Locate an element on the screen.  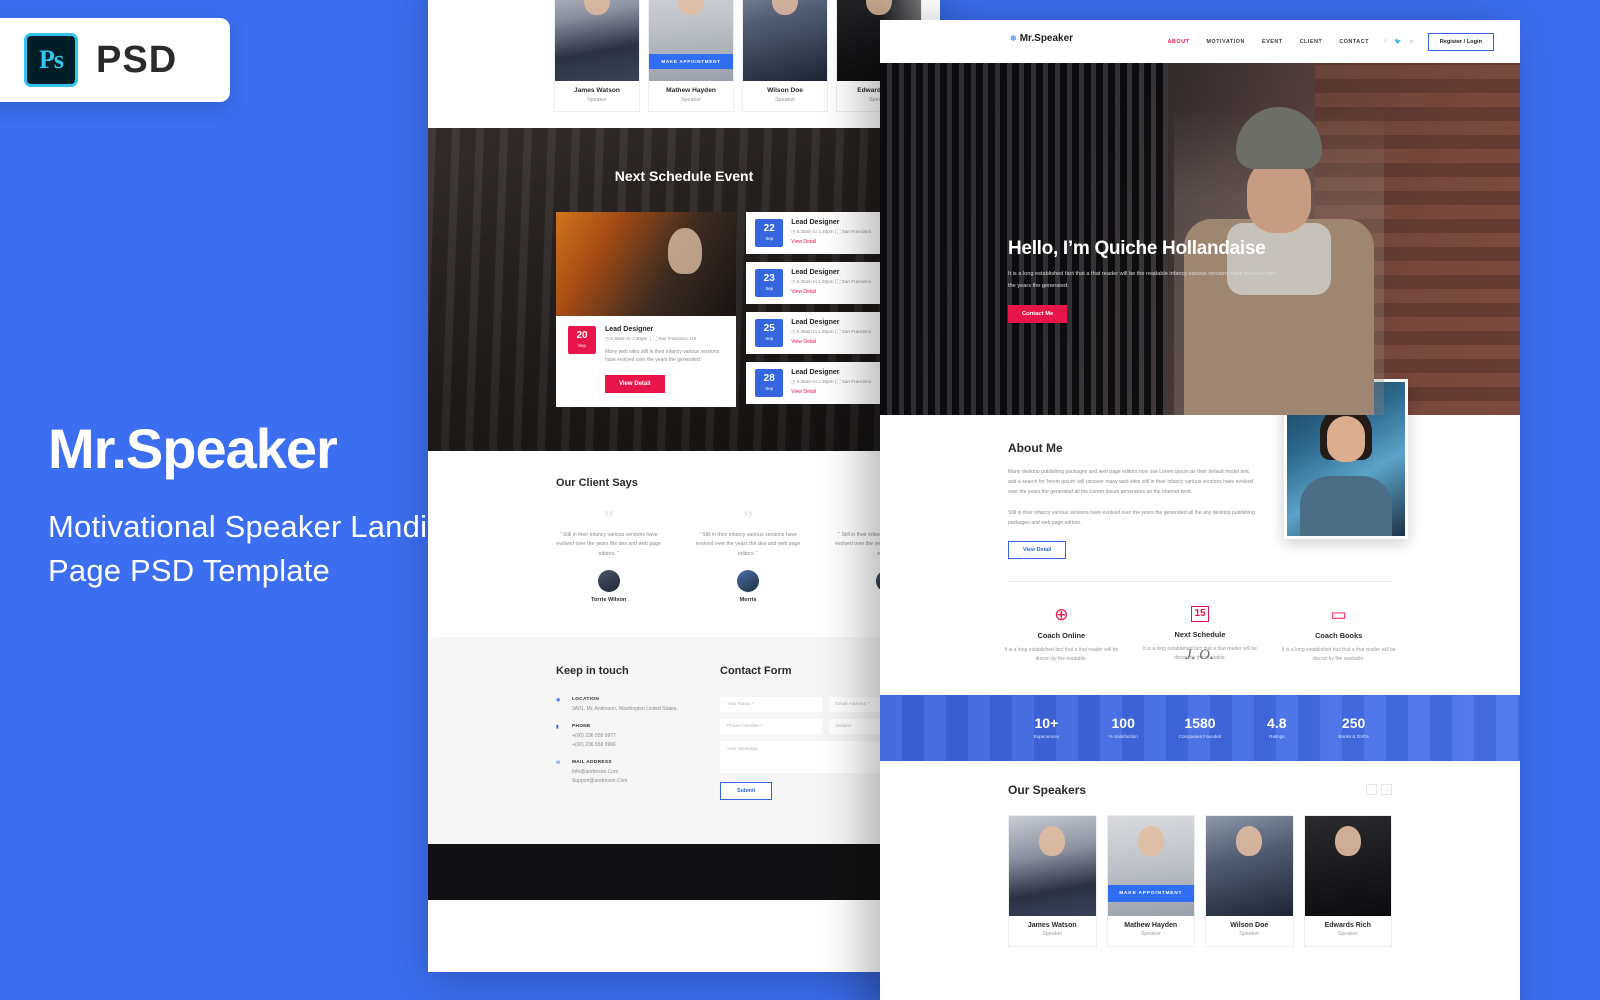
make-appointment-button: MAKE APPOINTMENT is located at coordinates (1150, 893).